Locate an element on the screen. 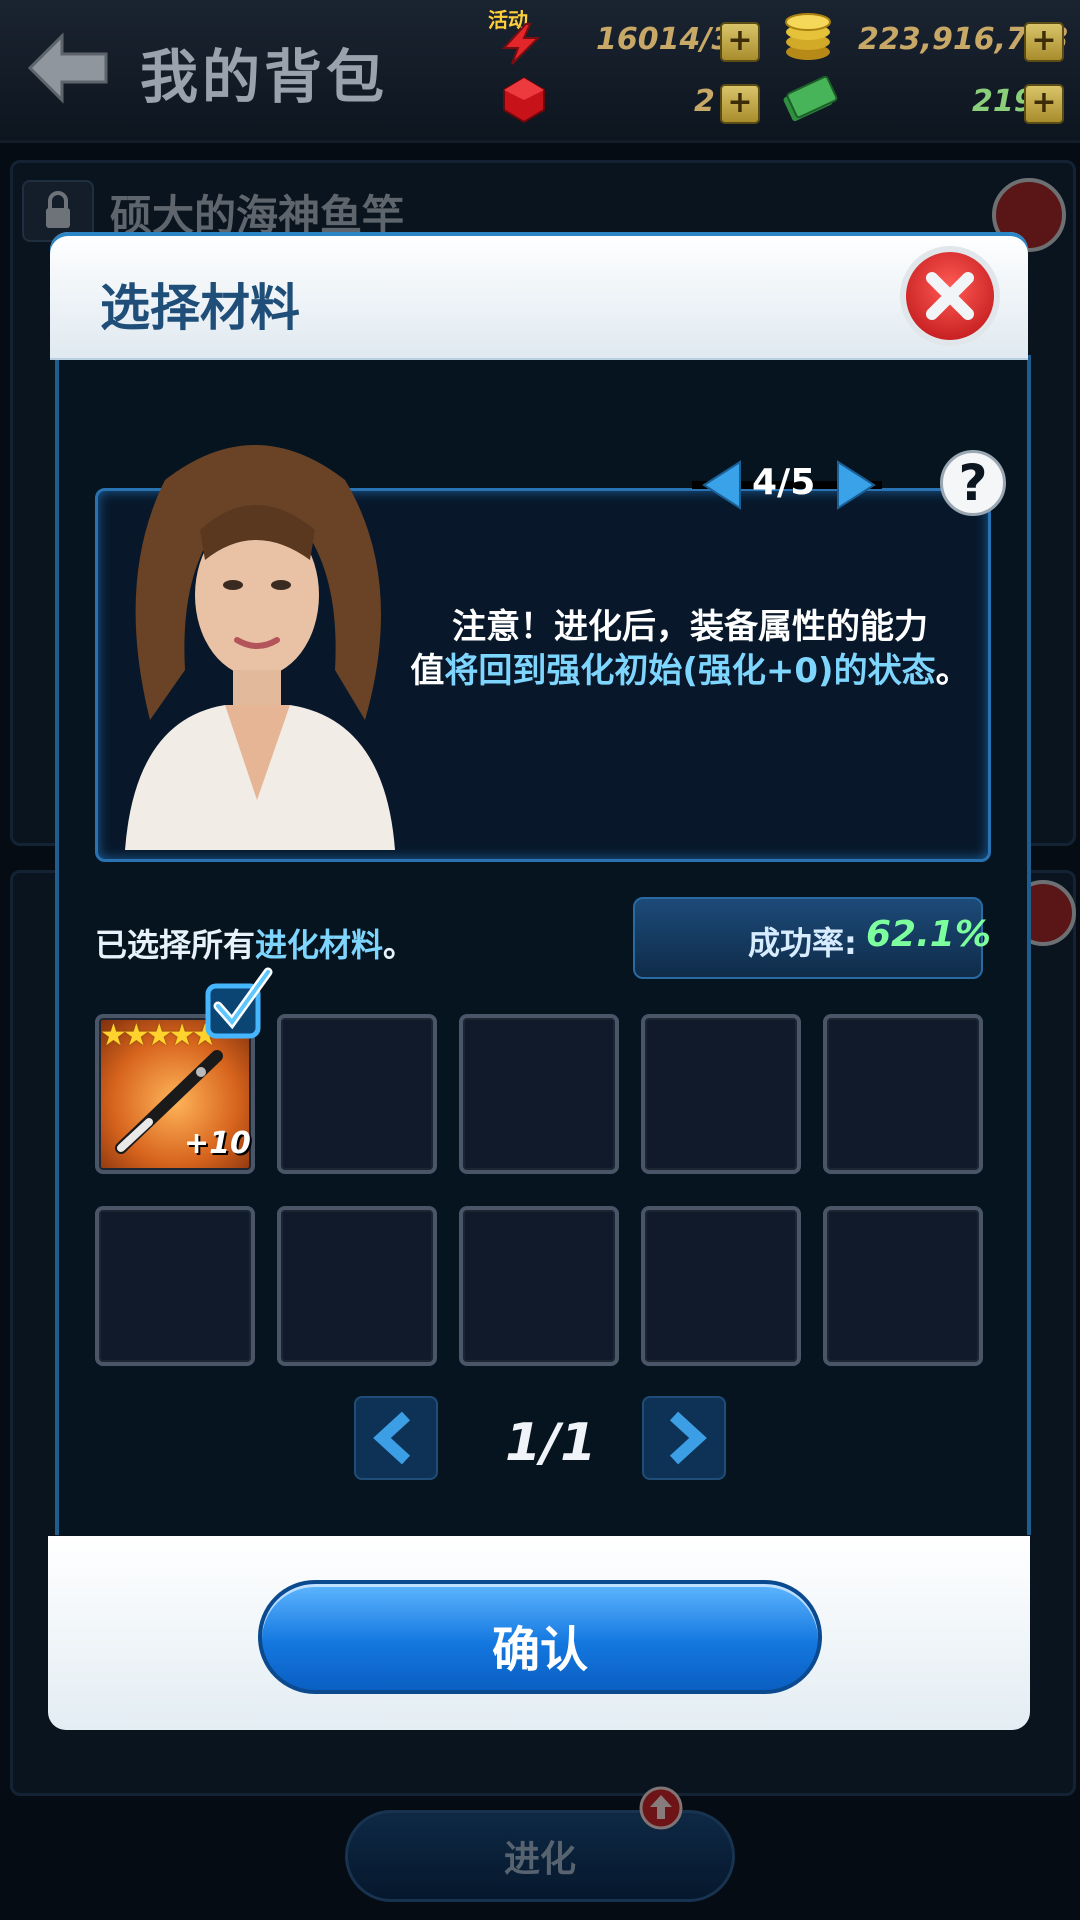  selected-check-icon is located at coordinates (239, 1003).